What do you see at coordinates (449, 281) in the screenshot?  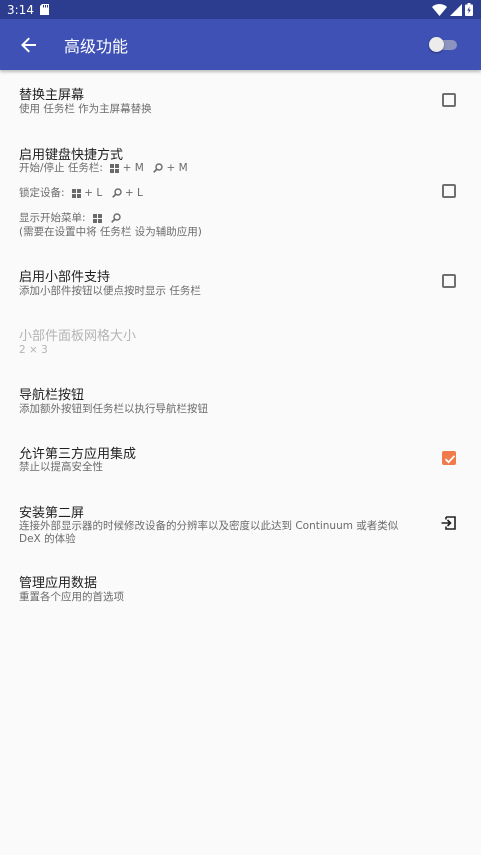 I see `widget-support-checkbox` at bounding box center [449, 281].